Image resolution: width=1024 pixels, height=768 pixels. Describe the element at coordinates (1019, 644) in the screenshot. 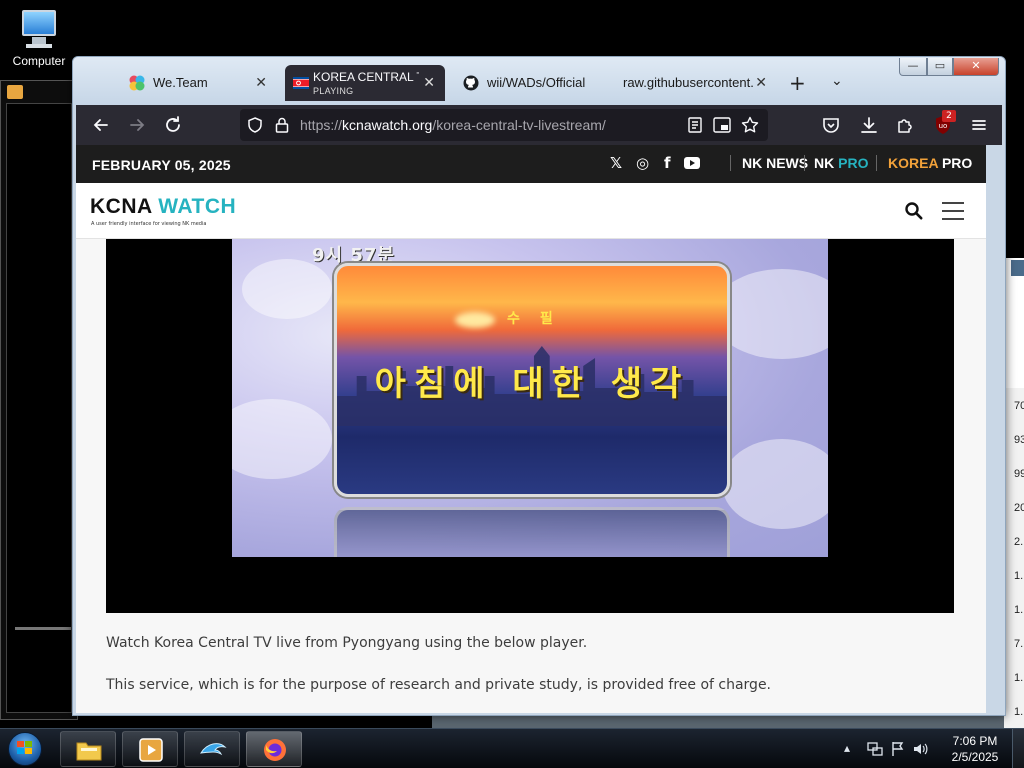

I see `spreadsheet-cell: 7.` at that location.